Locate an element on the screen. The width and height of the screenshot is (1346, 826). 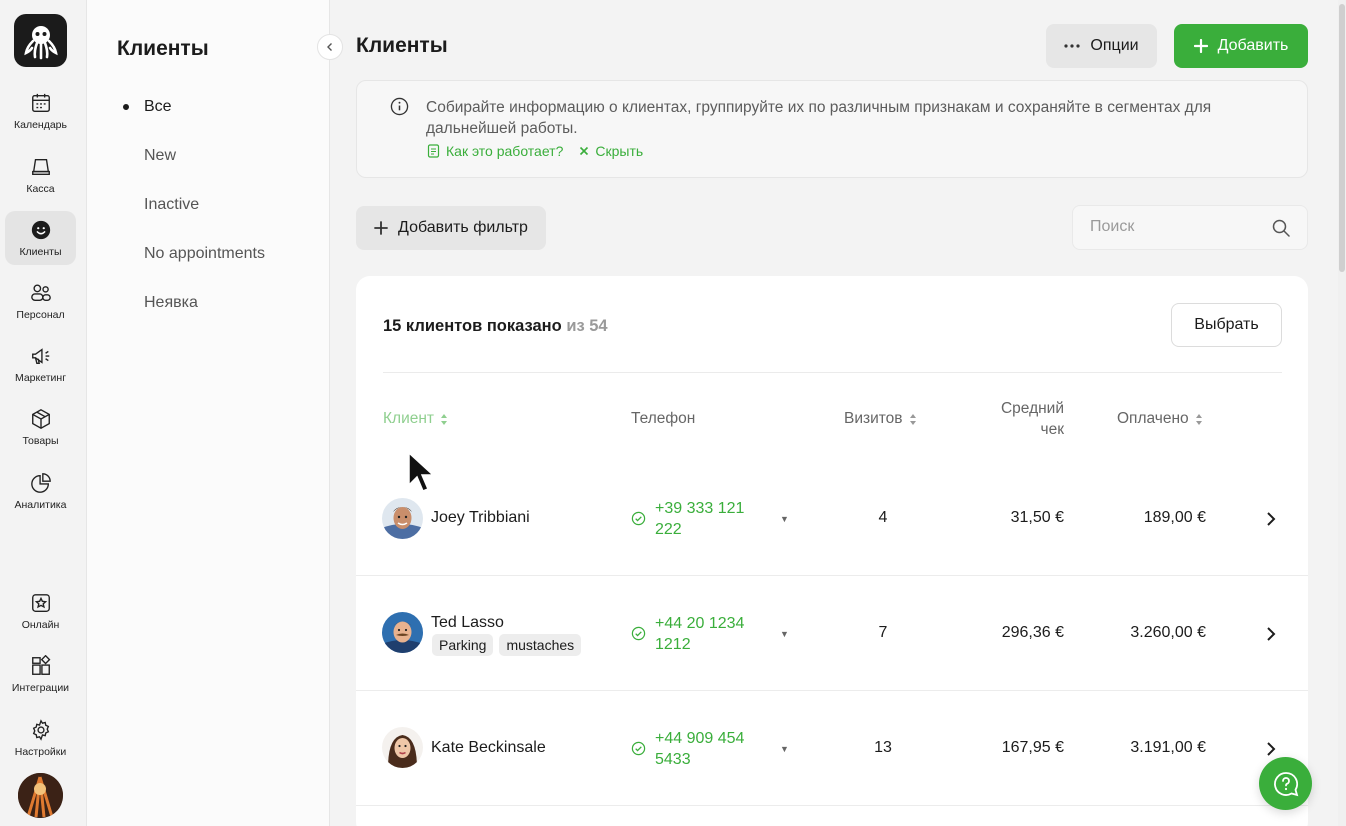
client-name: Ted Lasso is located at coordinates (467, 623).